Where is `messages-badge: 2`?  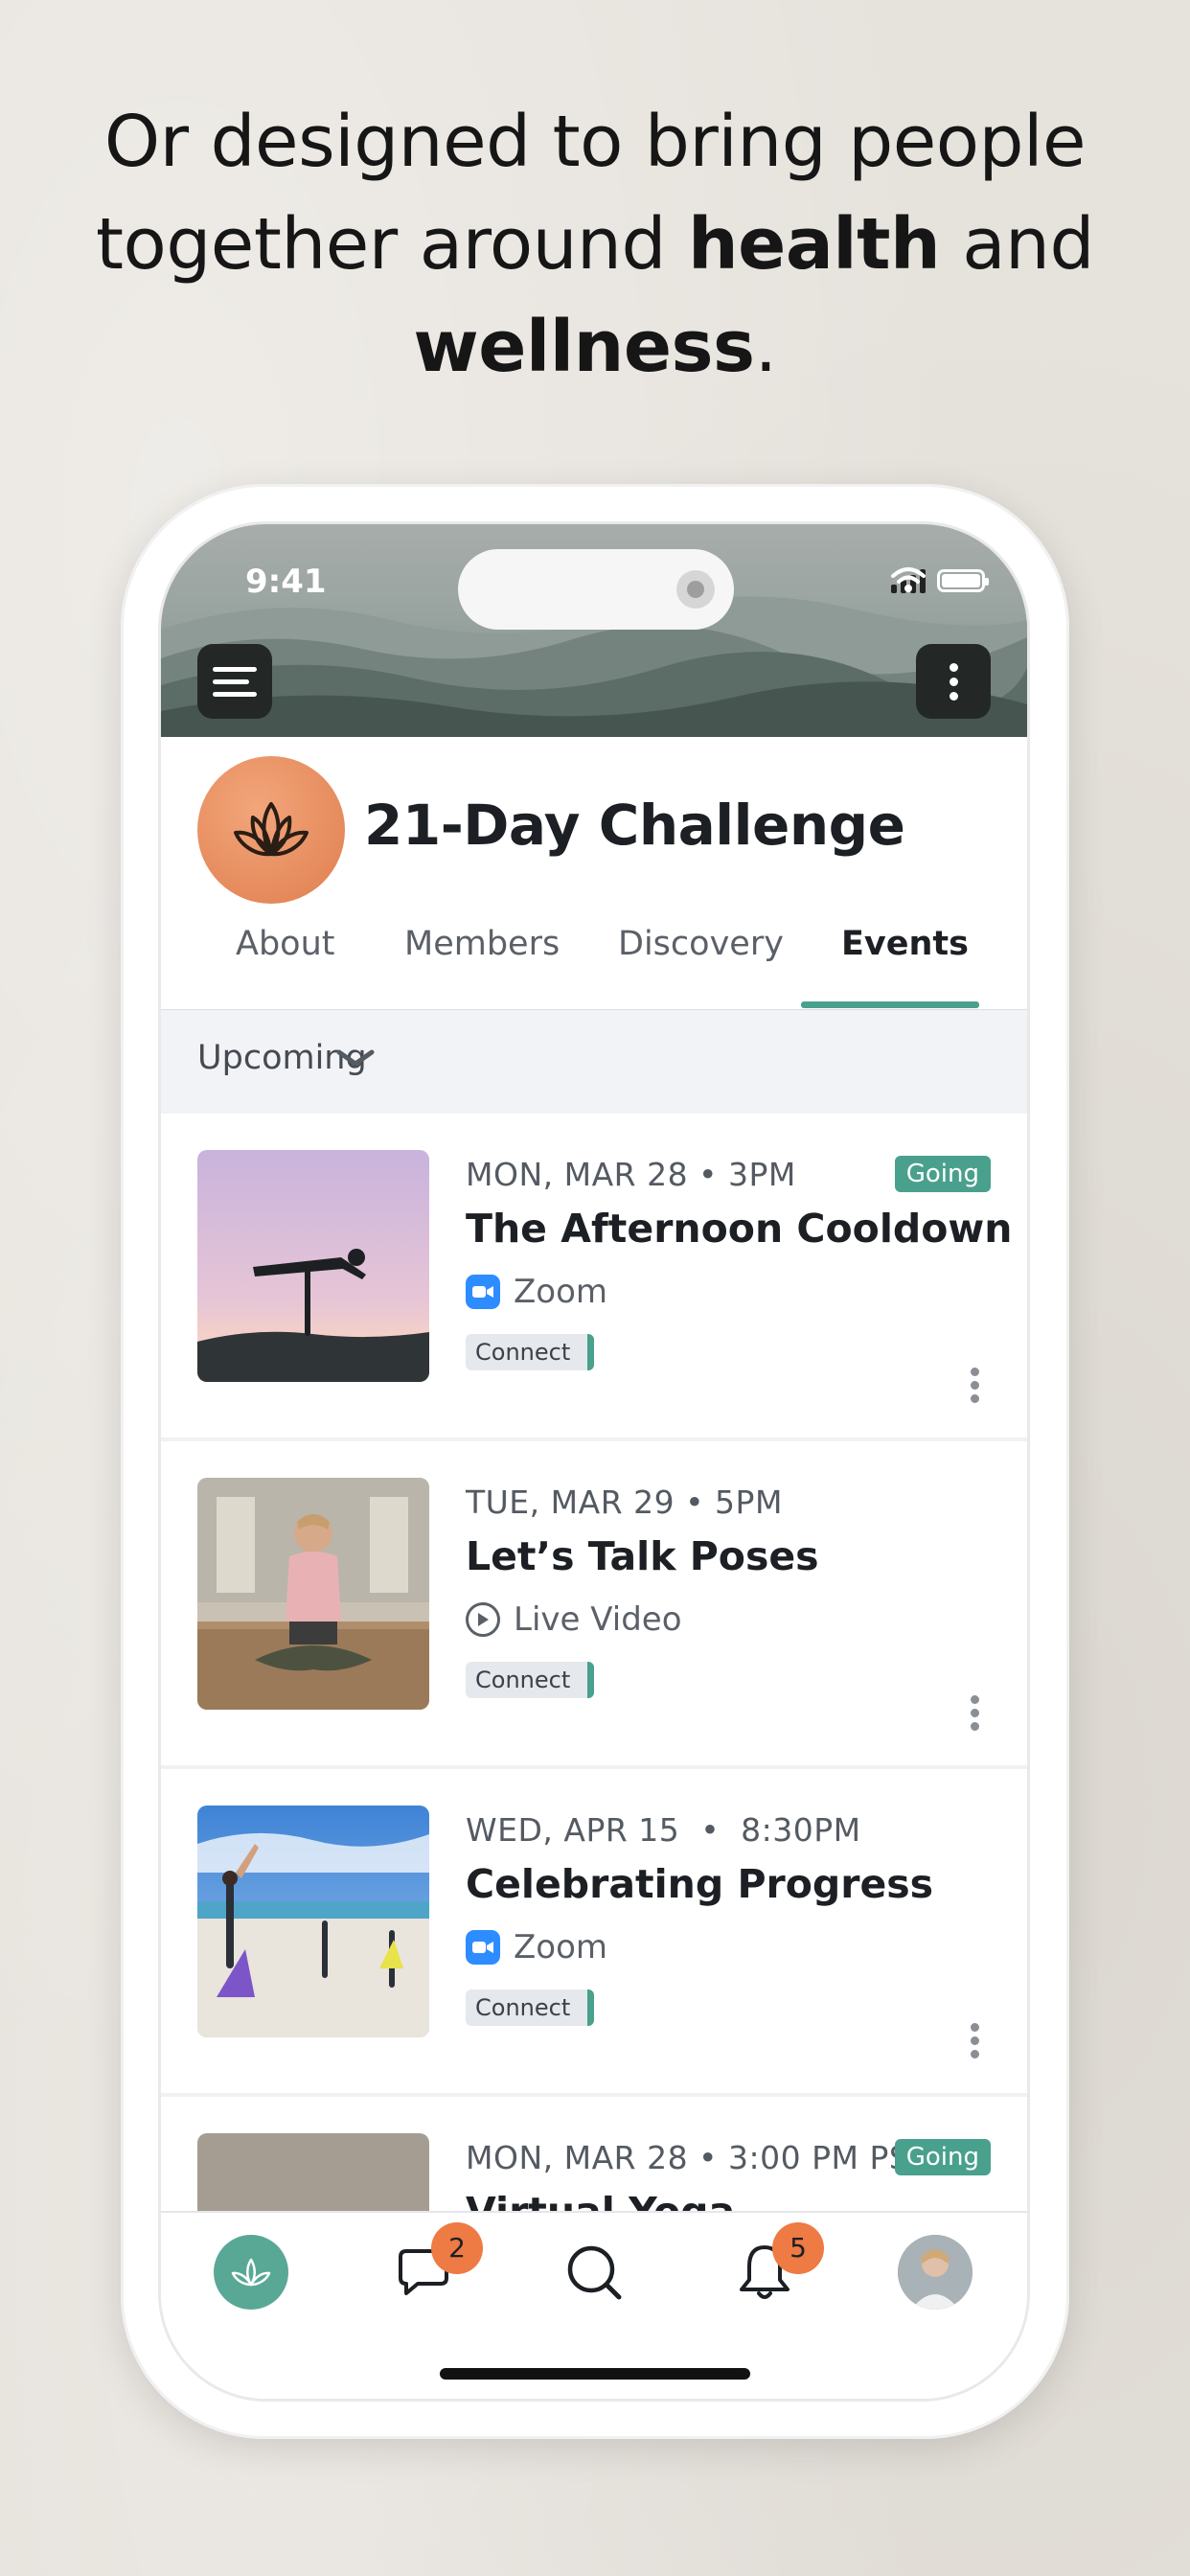 messages-badge: 2 is located at coordinates (457, 2248).